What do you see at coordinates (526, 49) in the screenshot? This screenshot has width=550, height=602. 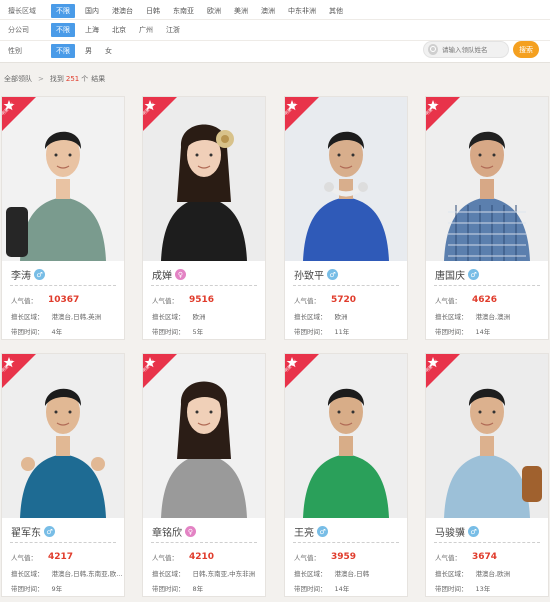 I see `search-button: 搜索` at bounding box center [526, 49].